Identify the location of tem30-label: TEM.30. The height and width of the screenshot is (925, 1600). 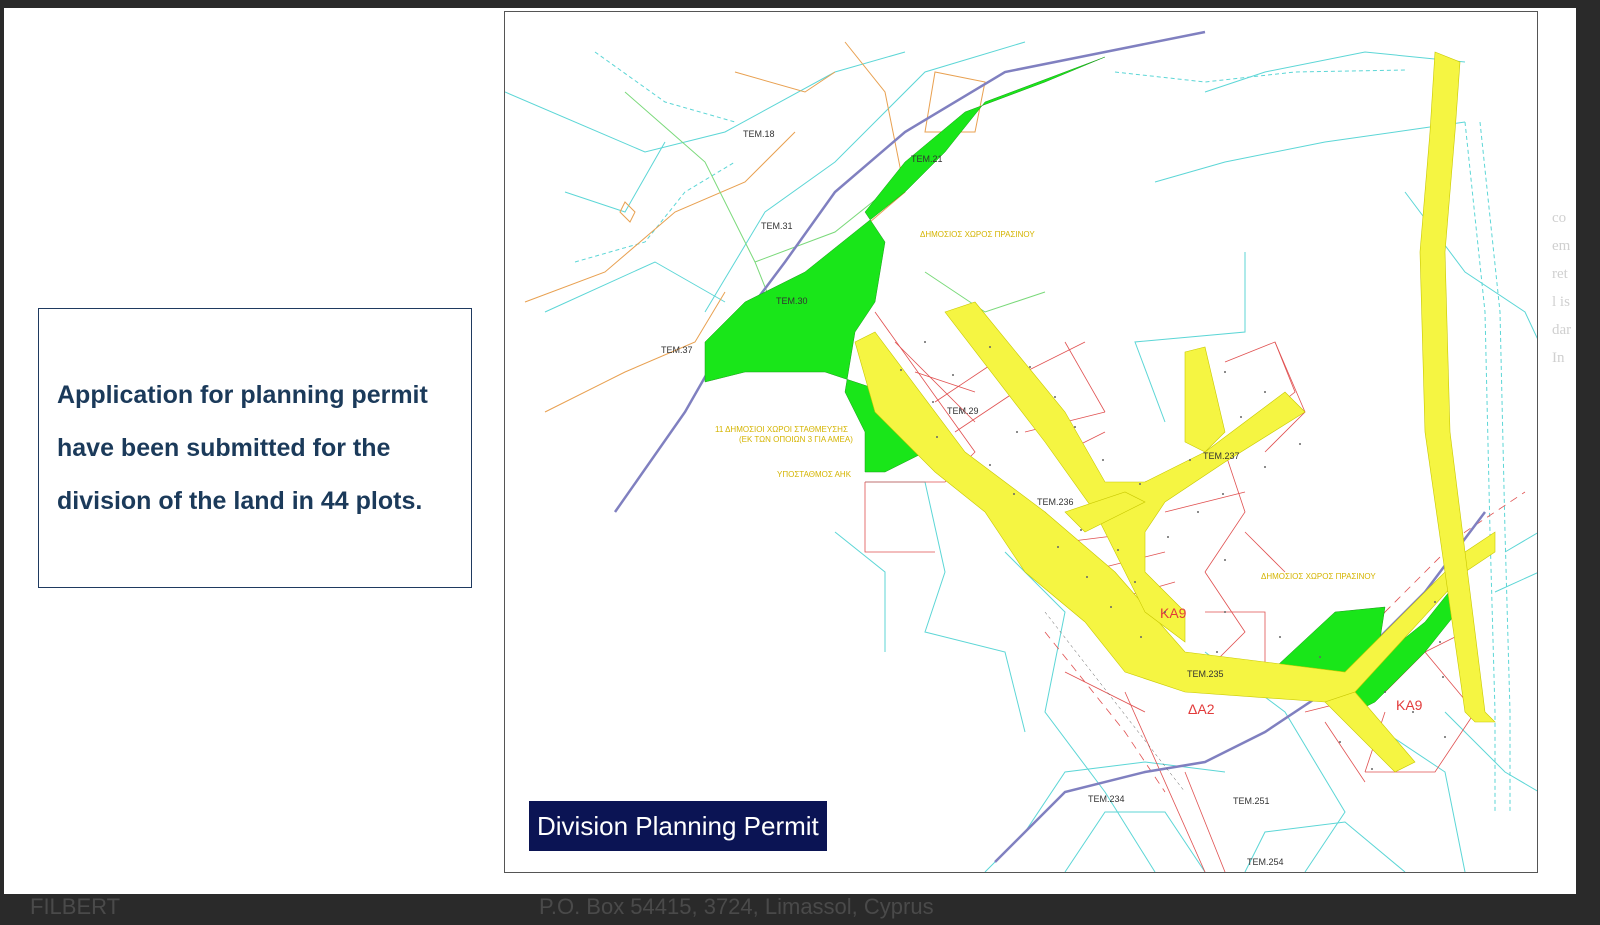
(792, 301).